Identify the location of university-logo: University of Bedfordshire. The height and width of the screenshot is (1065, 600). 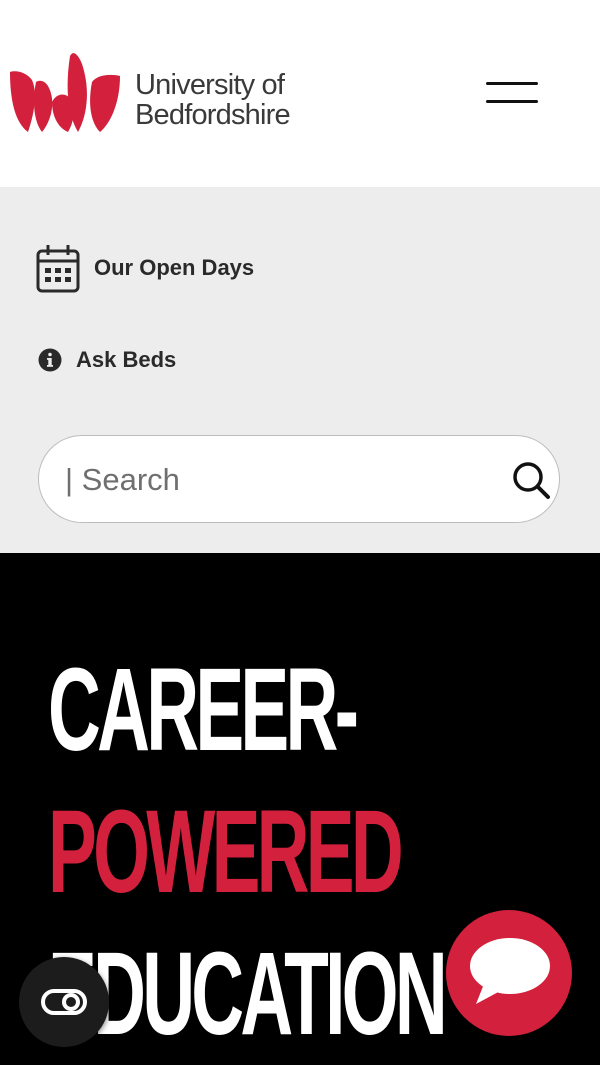
(158, 88).